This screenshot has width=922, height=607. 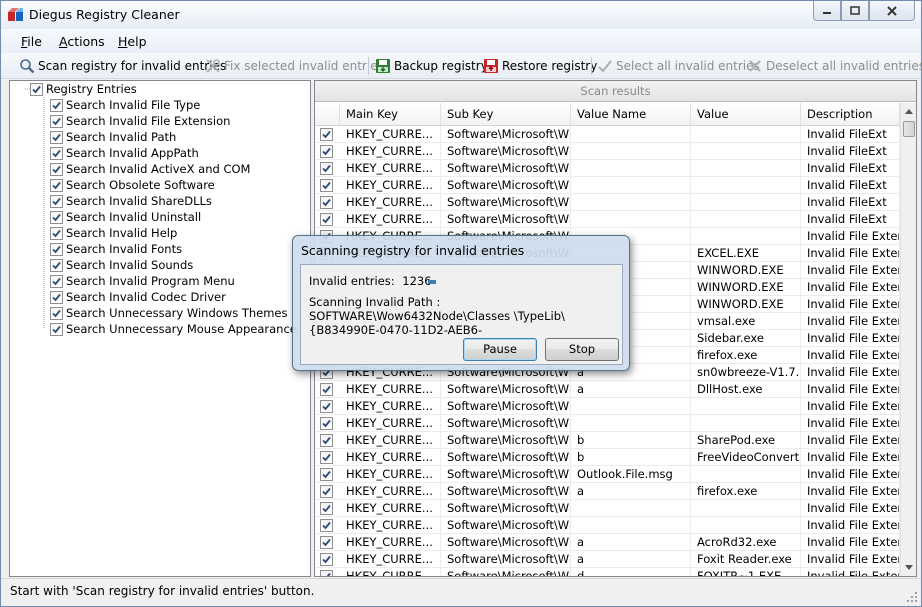 What do you see at coordinates (169, 313) in the screenshot?
I see `tree-item: Search Unnecessary Windows Themes` at bounding box center [169, 313].